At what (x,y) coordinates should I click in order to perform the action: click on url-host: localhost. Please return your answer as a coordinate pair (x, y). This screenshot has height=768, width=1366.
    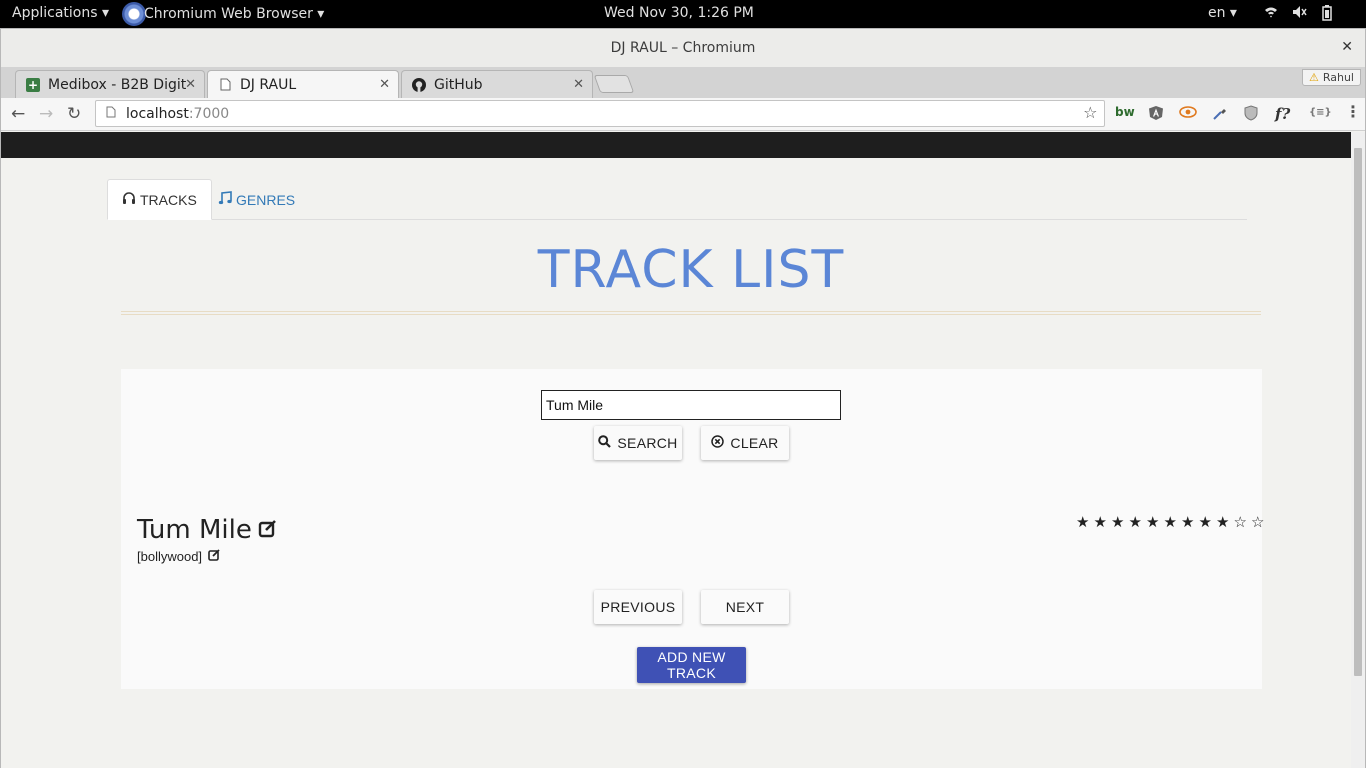
    Looking at the image, I should click on (157, 113).